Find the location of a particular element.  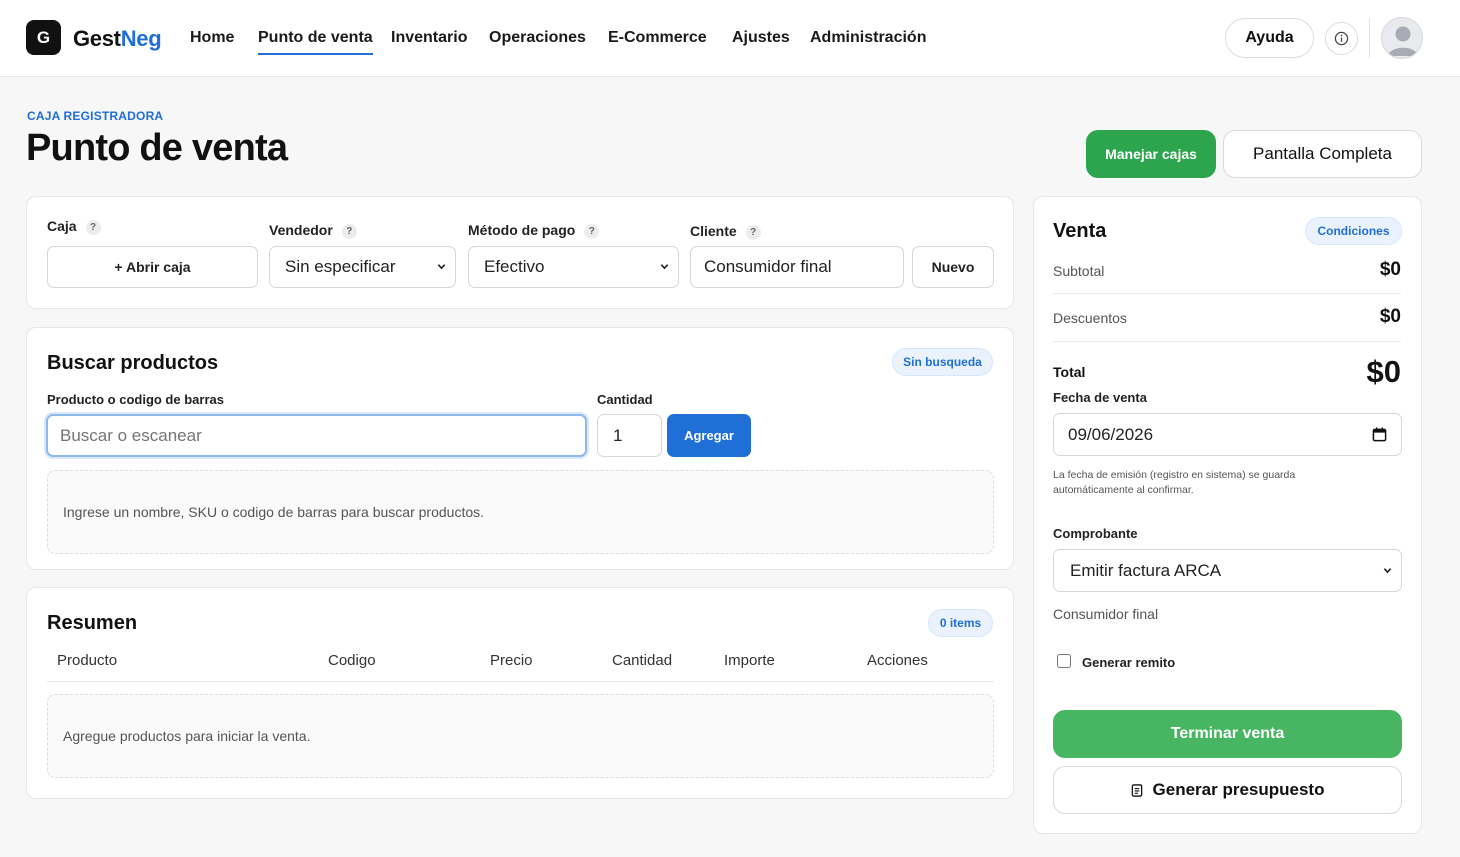

new-client-button: Nuevo is located at coordinates (953, 267).